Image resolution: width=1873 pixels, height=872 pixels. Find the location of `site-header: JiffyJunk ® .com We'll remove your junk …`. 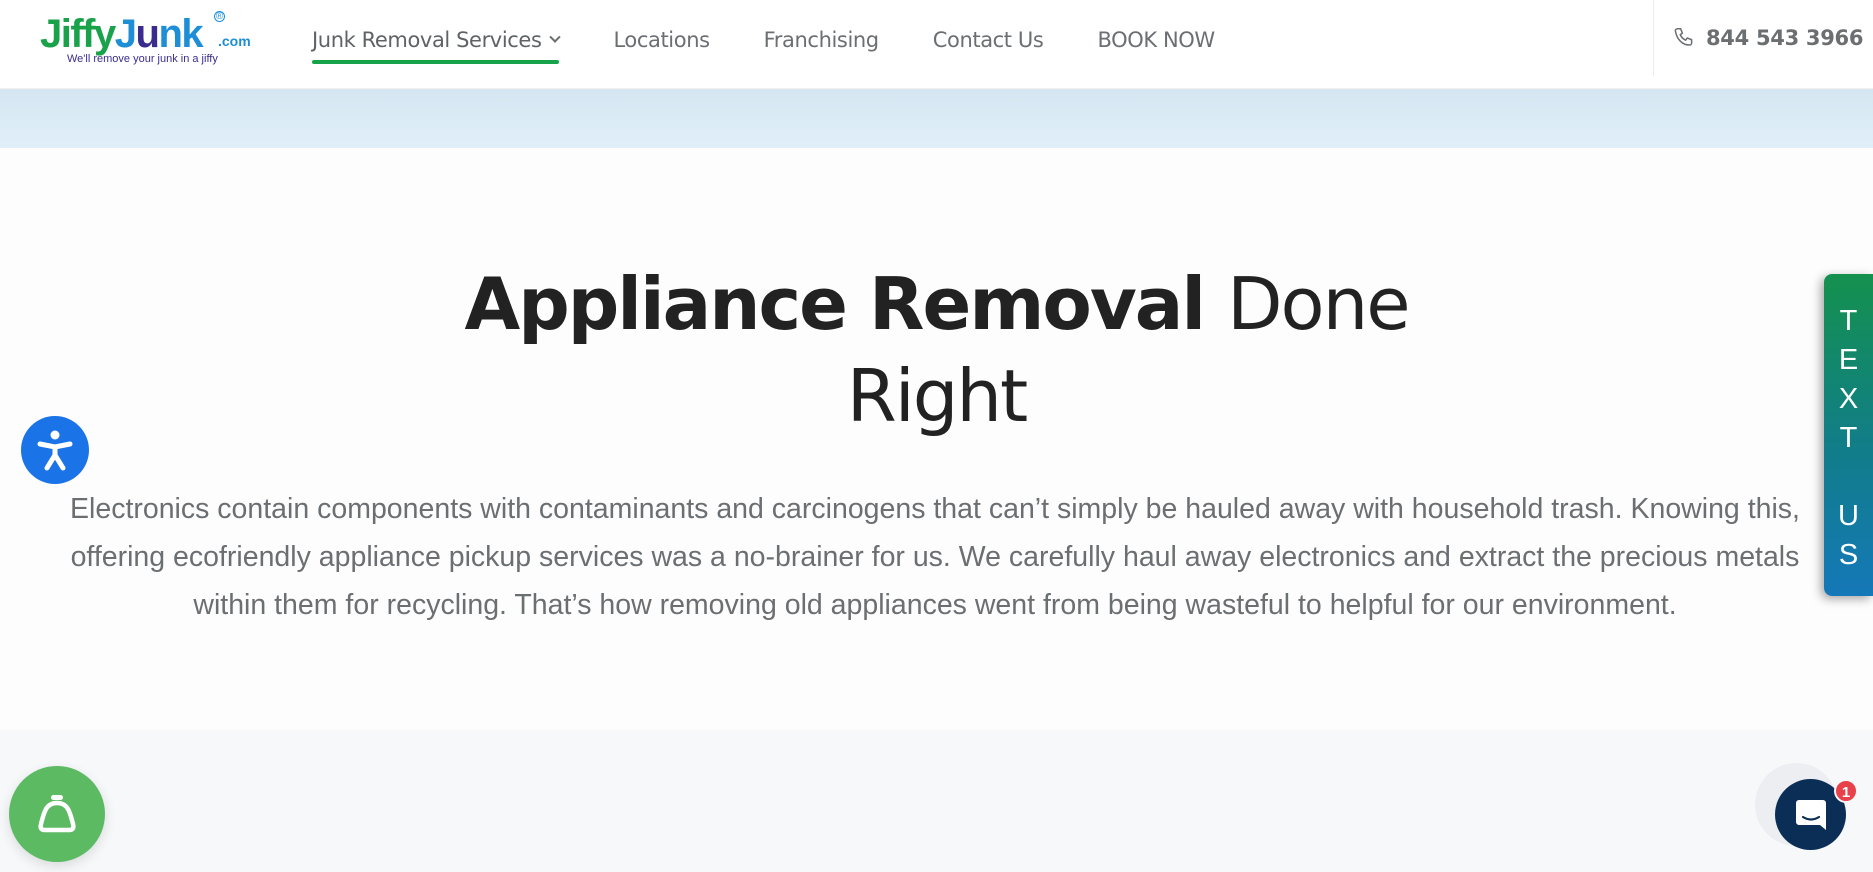

site-header: JiffyJunk ® .com We'll remove your junk … is located at coordinates (936, 44).